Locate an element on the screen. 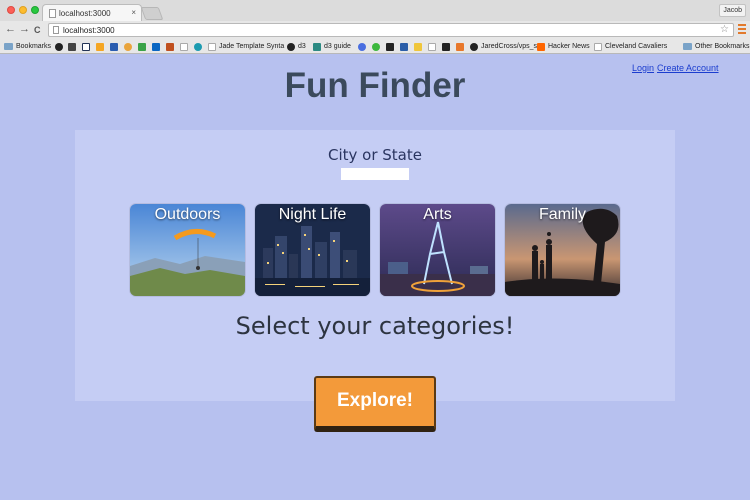 Image resolution: width=750 pixels, height=500 pixels. u-icon is located at coordinates (446, 46).